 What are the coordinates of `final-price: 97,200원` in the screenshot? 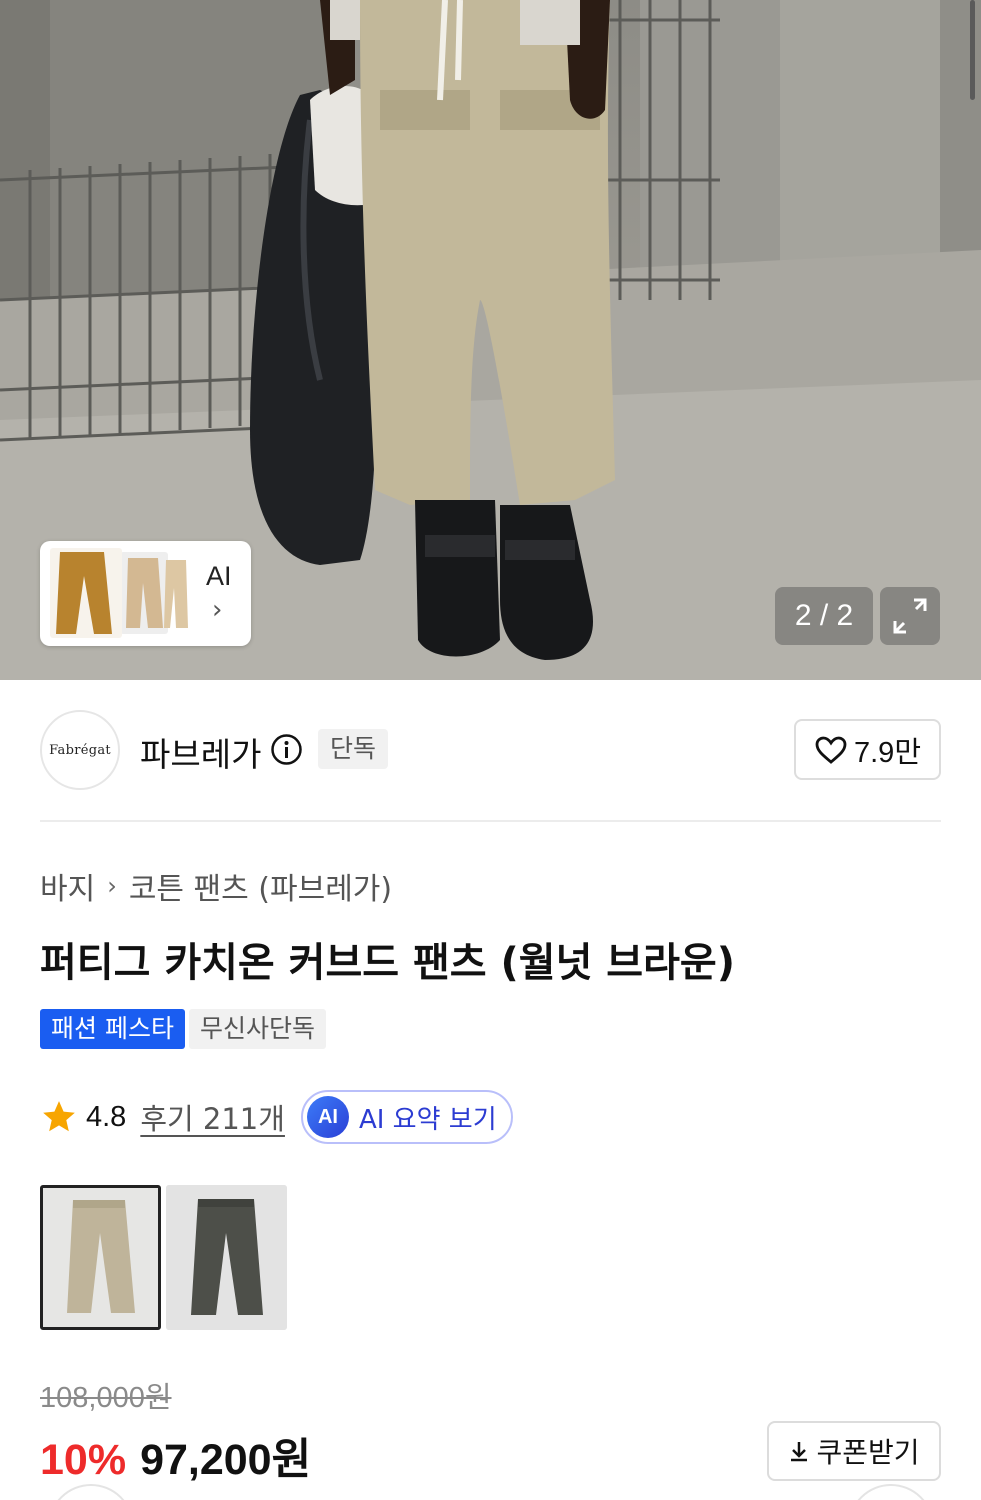 It's located at (225, 1456).